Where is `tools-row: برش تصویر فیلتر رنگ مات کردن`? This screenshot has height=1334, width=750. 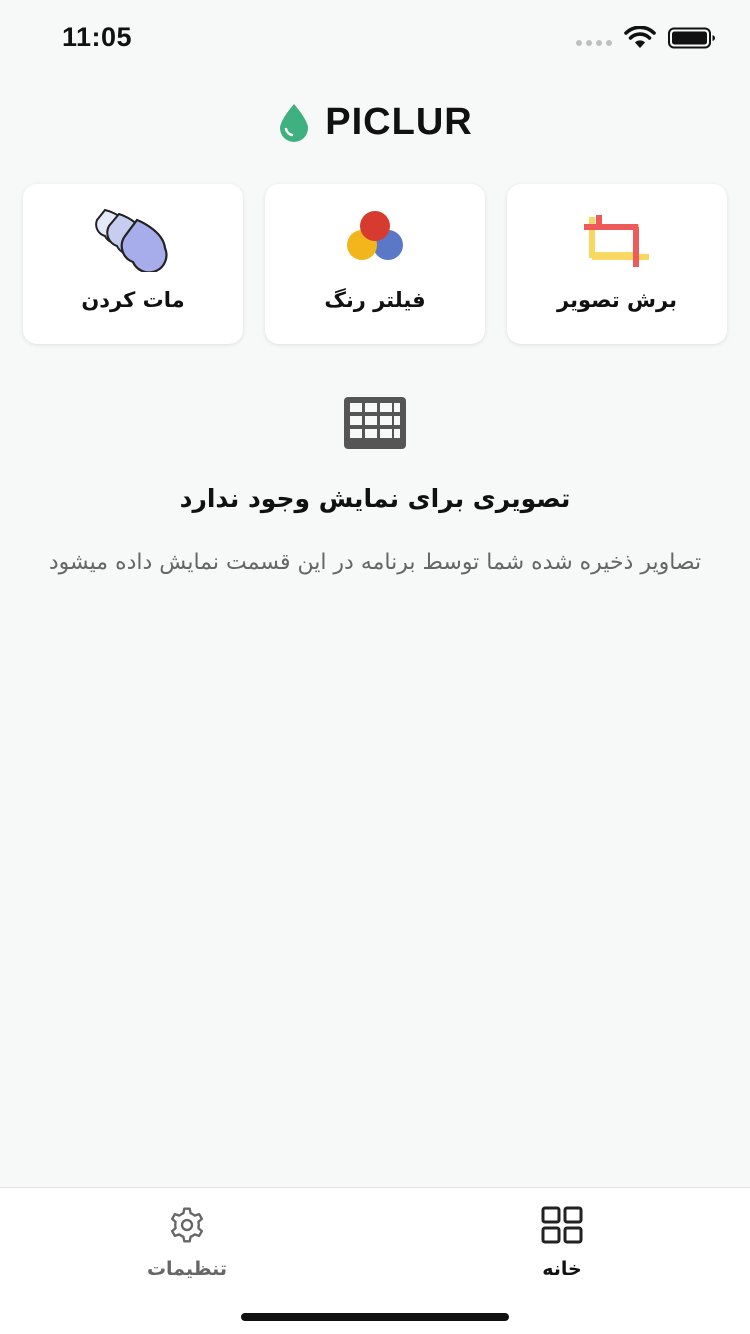 tools-row: برش تصویر فیلتر رنگ مات کردن is located at coordinates (375, 264).